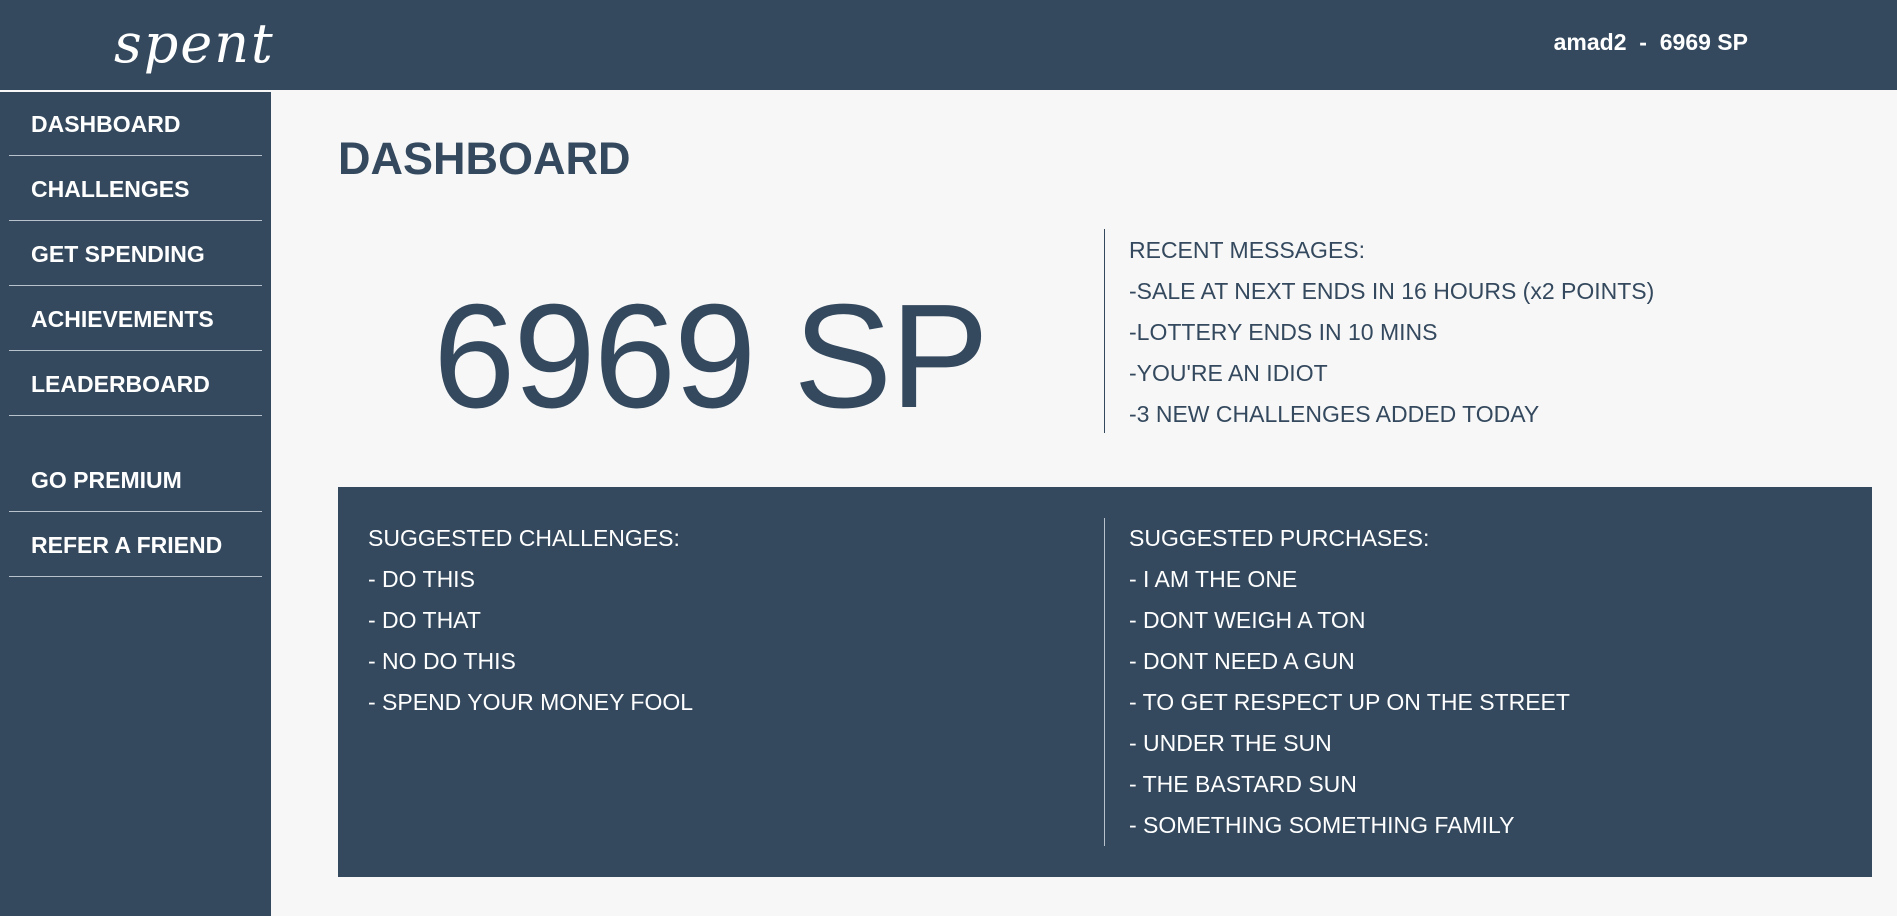 The width and height of the screenshot is (1897, 916). Describe the element at coordinates (530, 702) in the screenshot. I see `challenge-item: - SPEND YOUR MONEY FOOL` at that location.